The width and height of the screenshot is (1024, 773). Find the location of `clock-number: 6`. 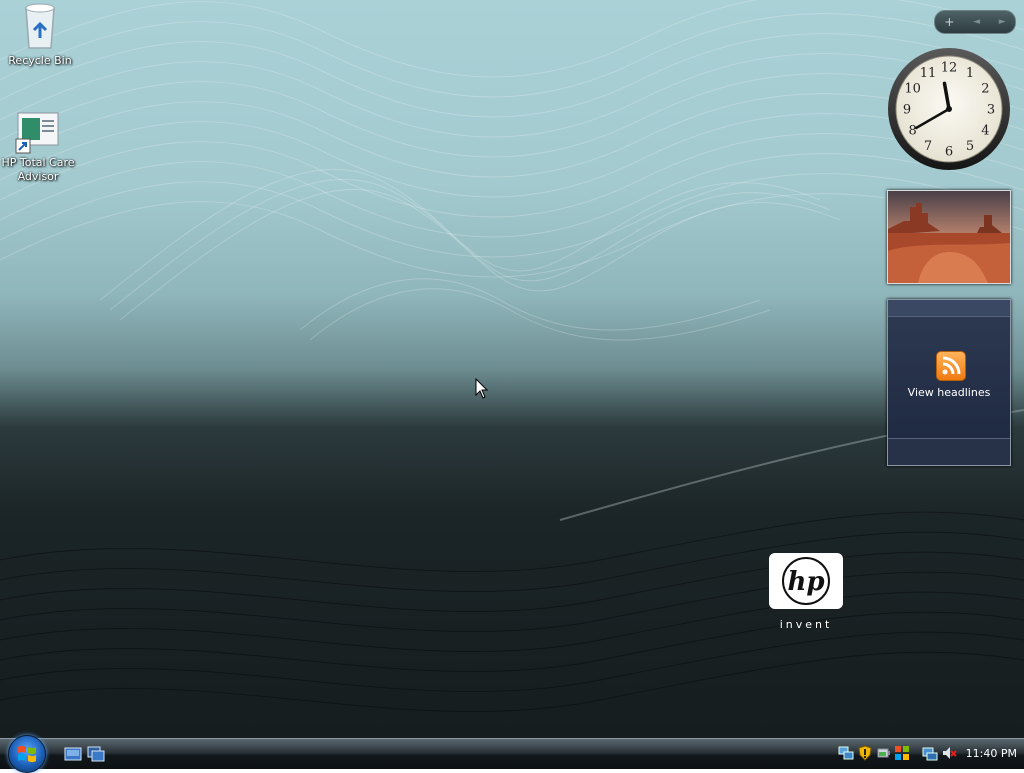

clock-number: 6 is located at coordinates (949, 152).